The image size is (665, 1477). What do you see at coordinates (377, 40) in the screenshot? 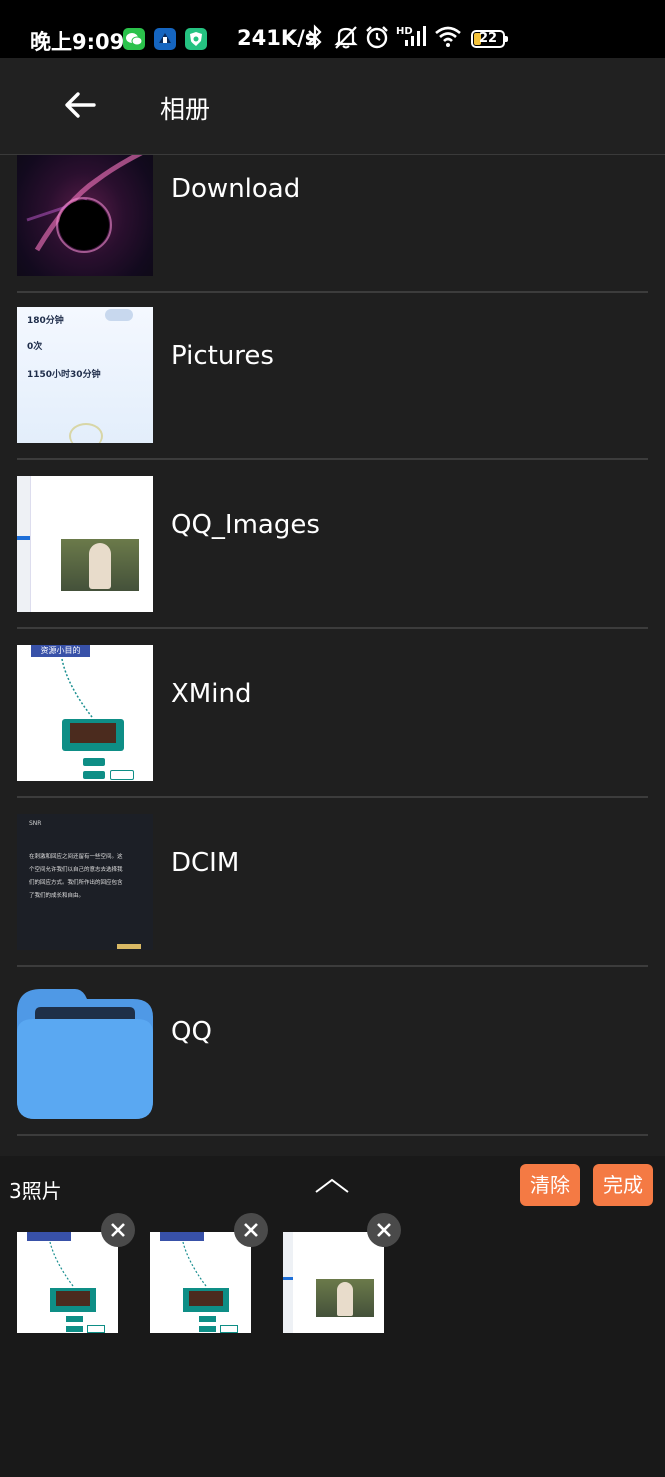
I see `alarm-icon` at bounding box center [377, 40].